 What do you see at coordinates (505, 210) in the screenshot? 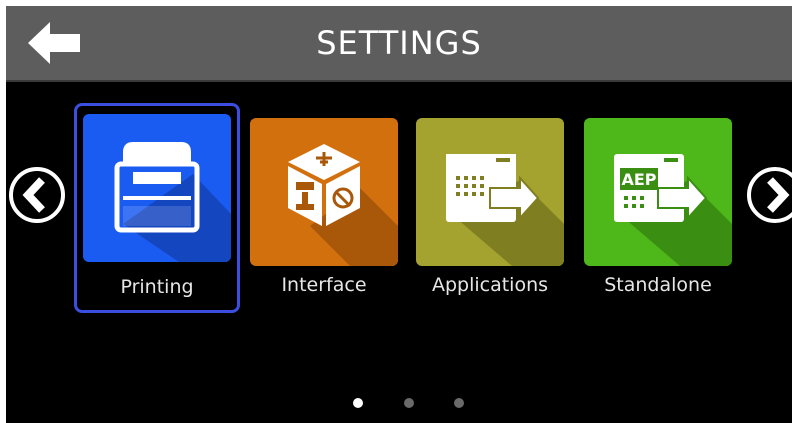
I see `window-arrow-icon` at bounding box center [505, 210].